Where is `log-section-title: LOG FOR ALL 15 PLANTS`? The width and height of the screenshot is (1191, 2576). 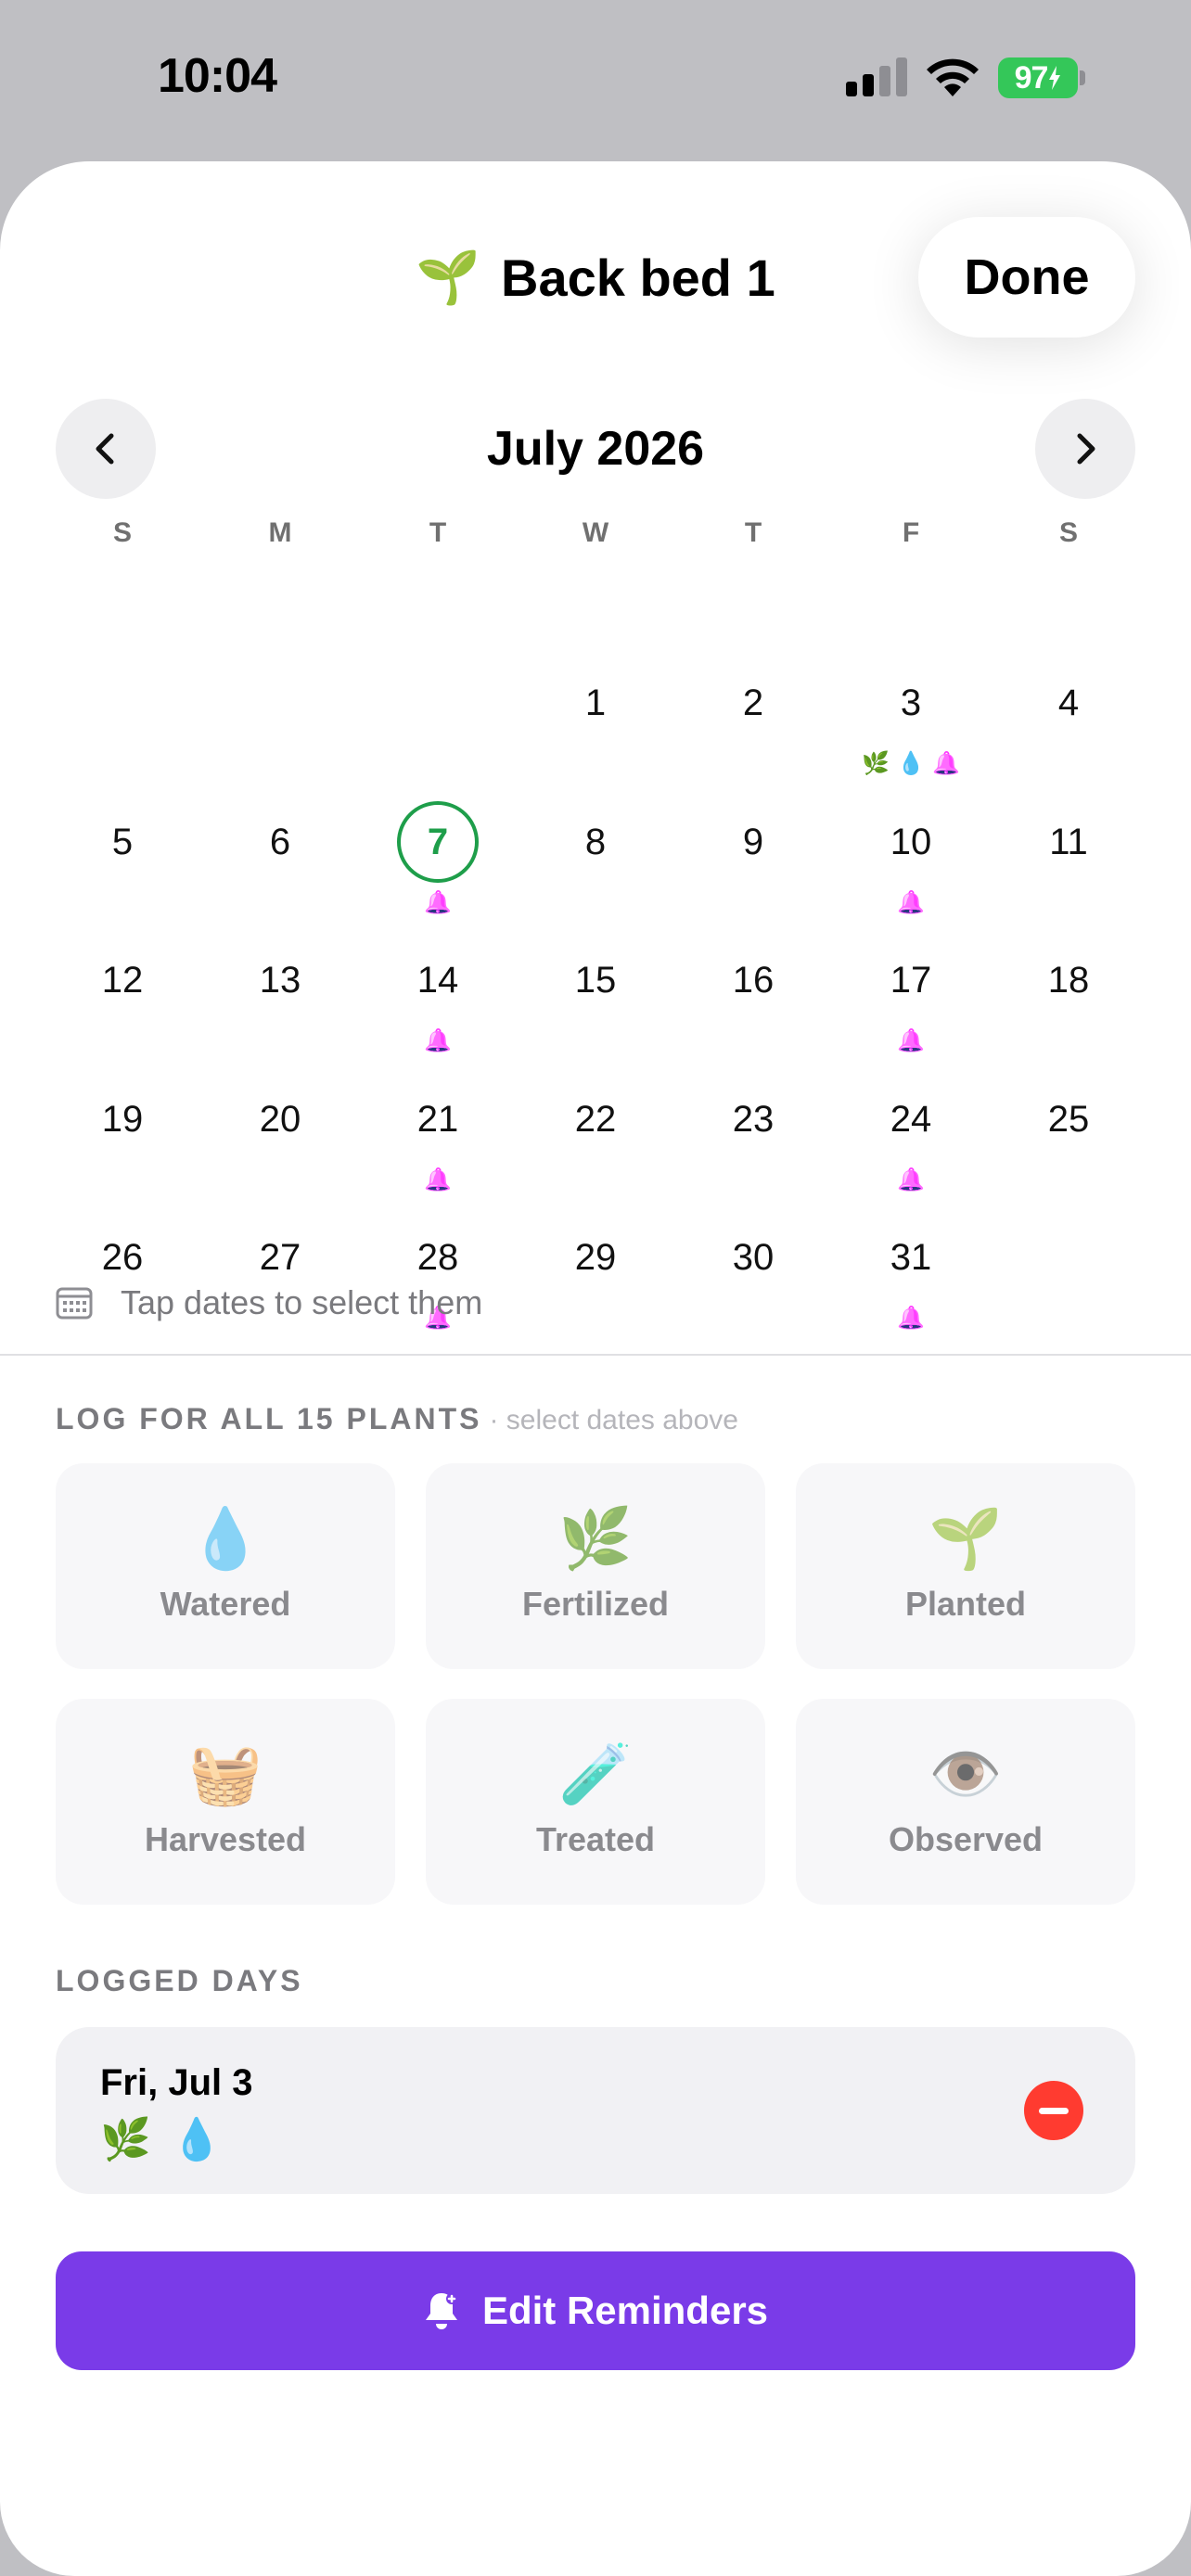
log-section-title: LOG FOR ALL 15 PLANTS is located at coordinates (269, 1418).